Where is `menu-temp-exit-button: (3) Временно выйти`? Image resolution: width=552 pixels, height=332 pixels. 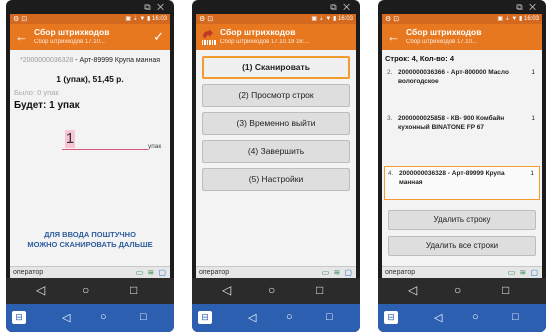
menu-temp-exit-button: (3) Временно выйти is located at coordinates (276, 123).